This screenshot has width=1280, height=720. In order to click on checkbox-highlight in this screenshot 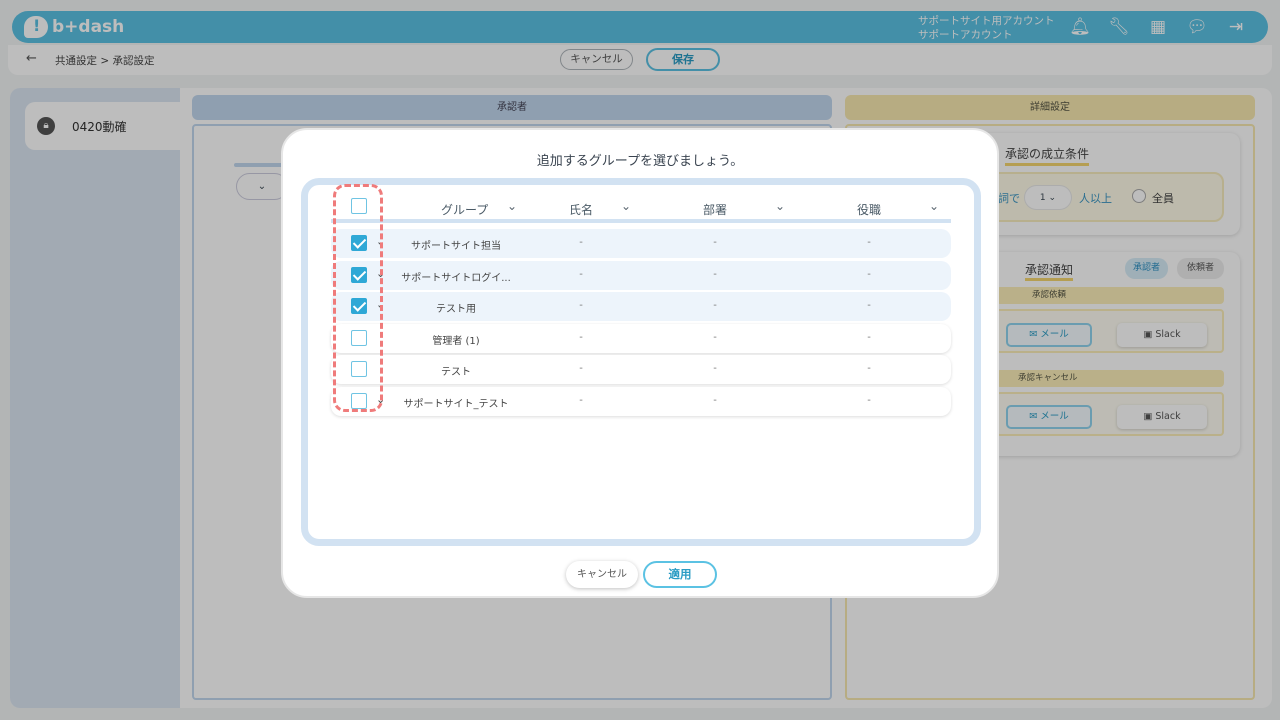, I will do `click(358, 298)`.